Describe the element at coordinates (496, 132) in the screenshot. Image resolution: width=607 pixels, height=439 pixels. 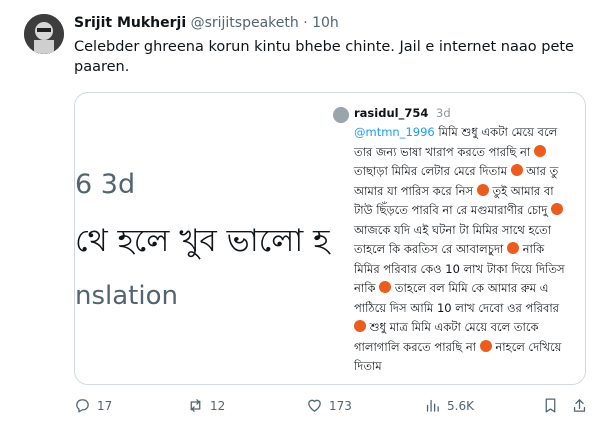
I see `reply-line-text: মিমি শুধু একটা মেয়ে বলে` at that location.